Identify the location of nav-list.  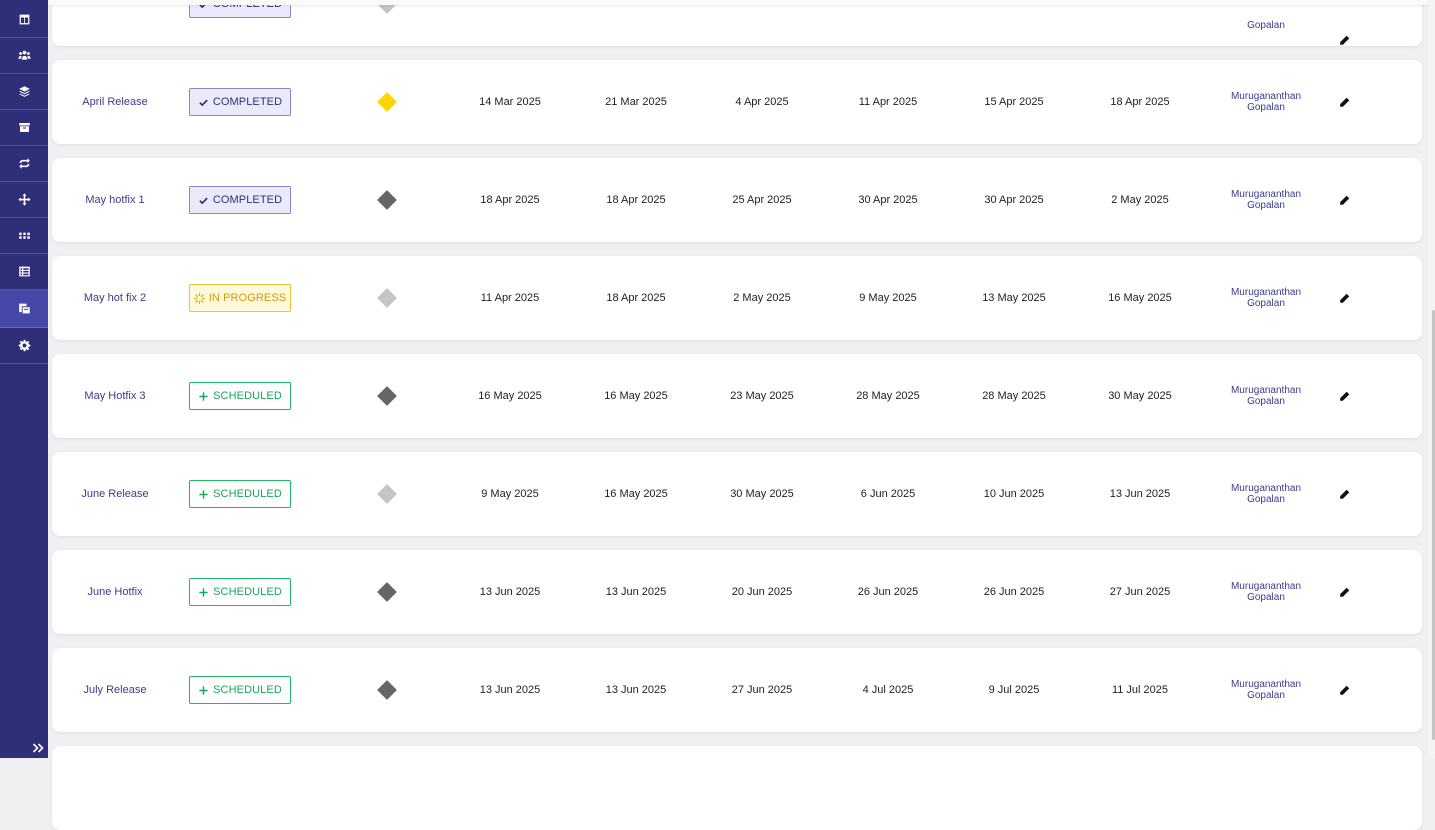
(24, 272).